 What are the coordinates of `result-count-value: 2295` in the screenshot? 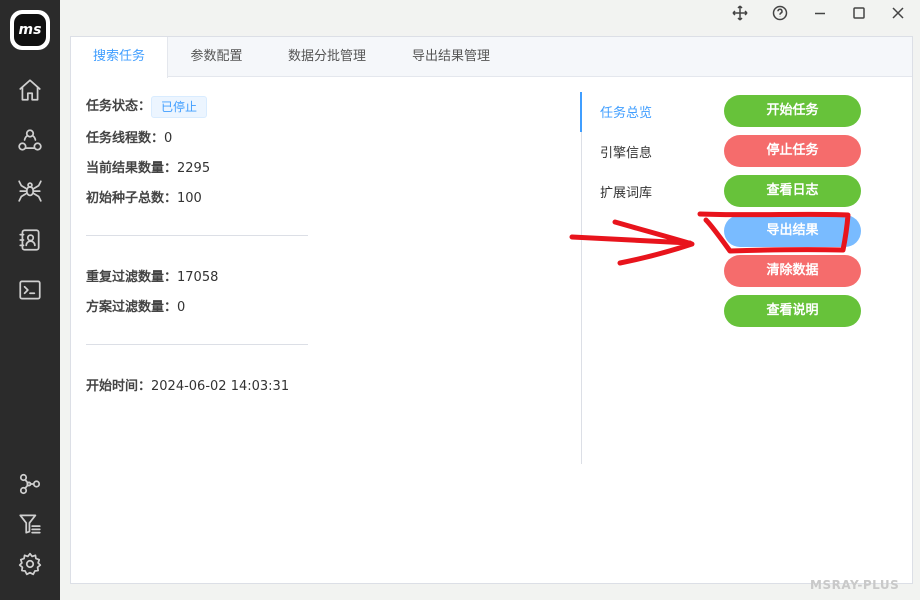 It's located at (194, 168).